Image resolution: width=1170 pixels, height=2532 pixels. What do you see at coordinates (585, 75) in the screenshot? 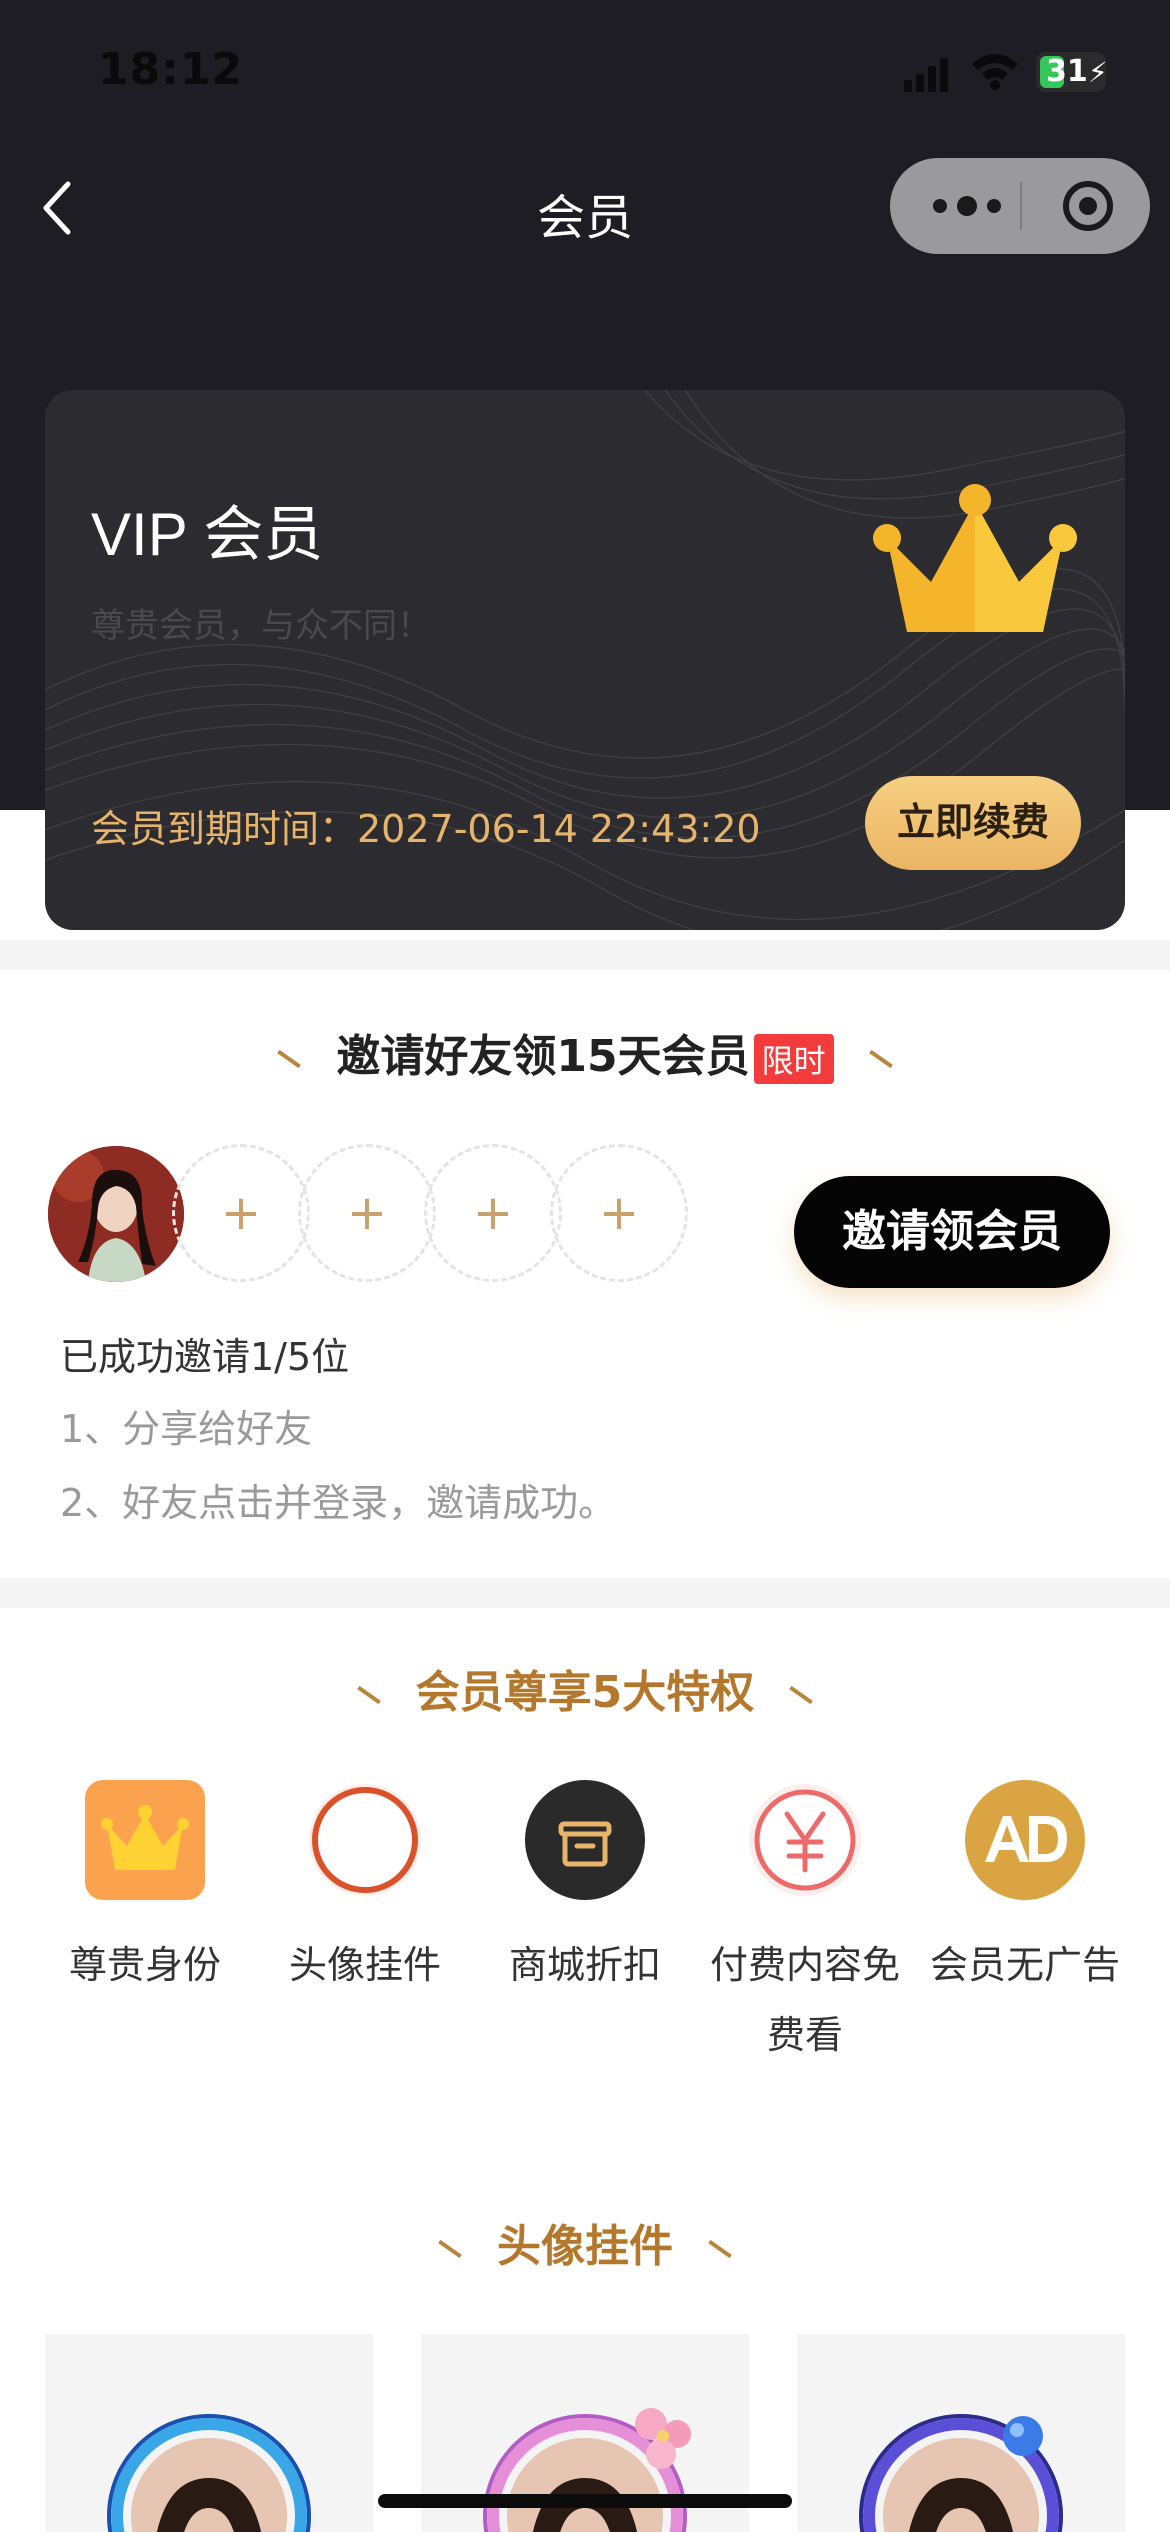
I see `status-bar: 18:12 31 ⚡` at bounding box center [585, 75].